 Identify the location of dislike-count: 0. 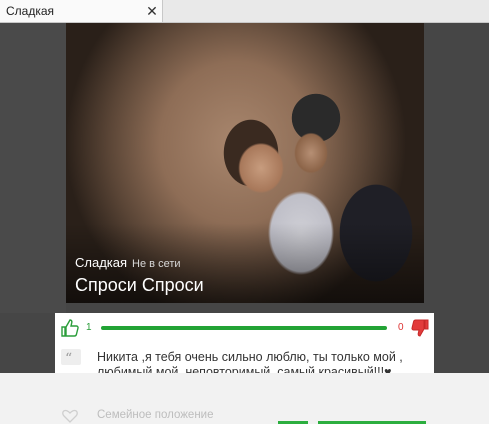
(401, 327).